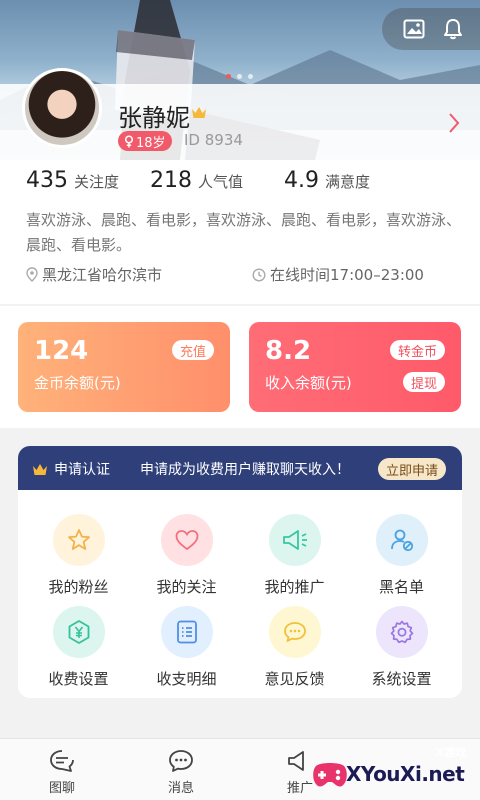  I want to click on age-badge: 18岁, so click(145, 141).